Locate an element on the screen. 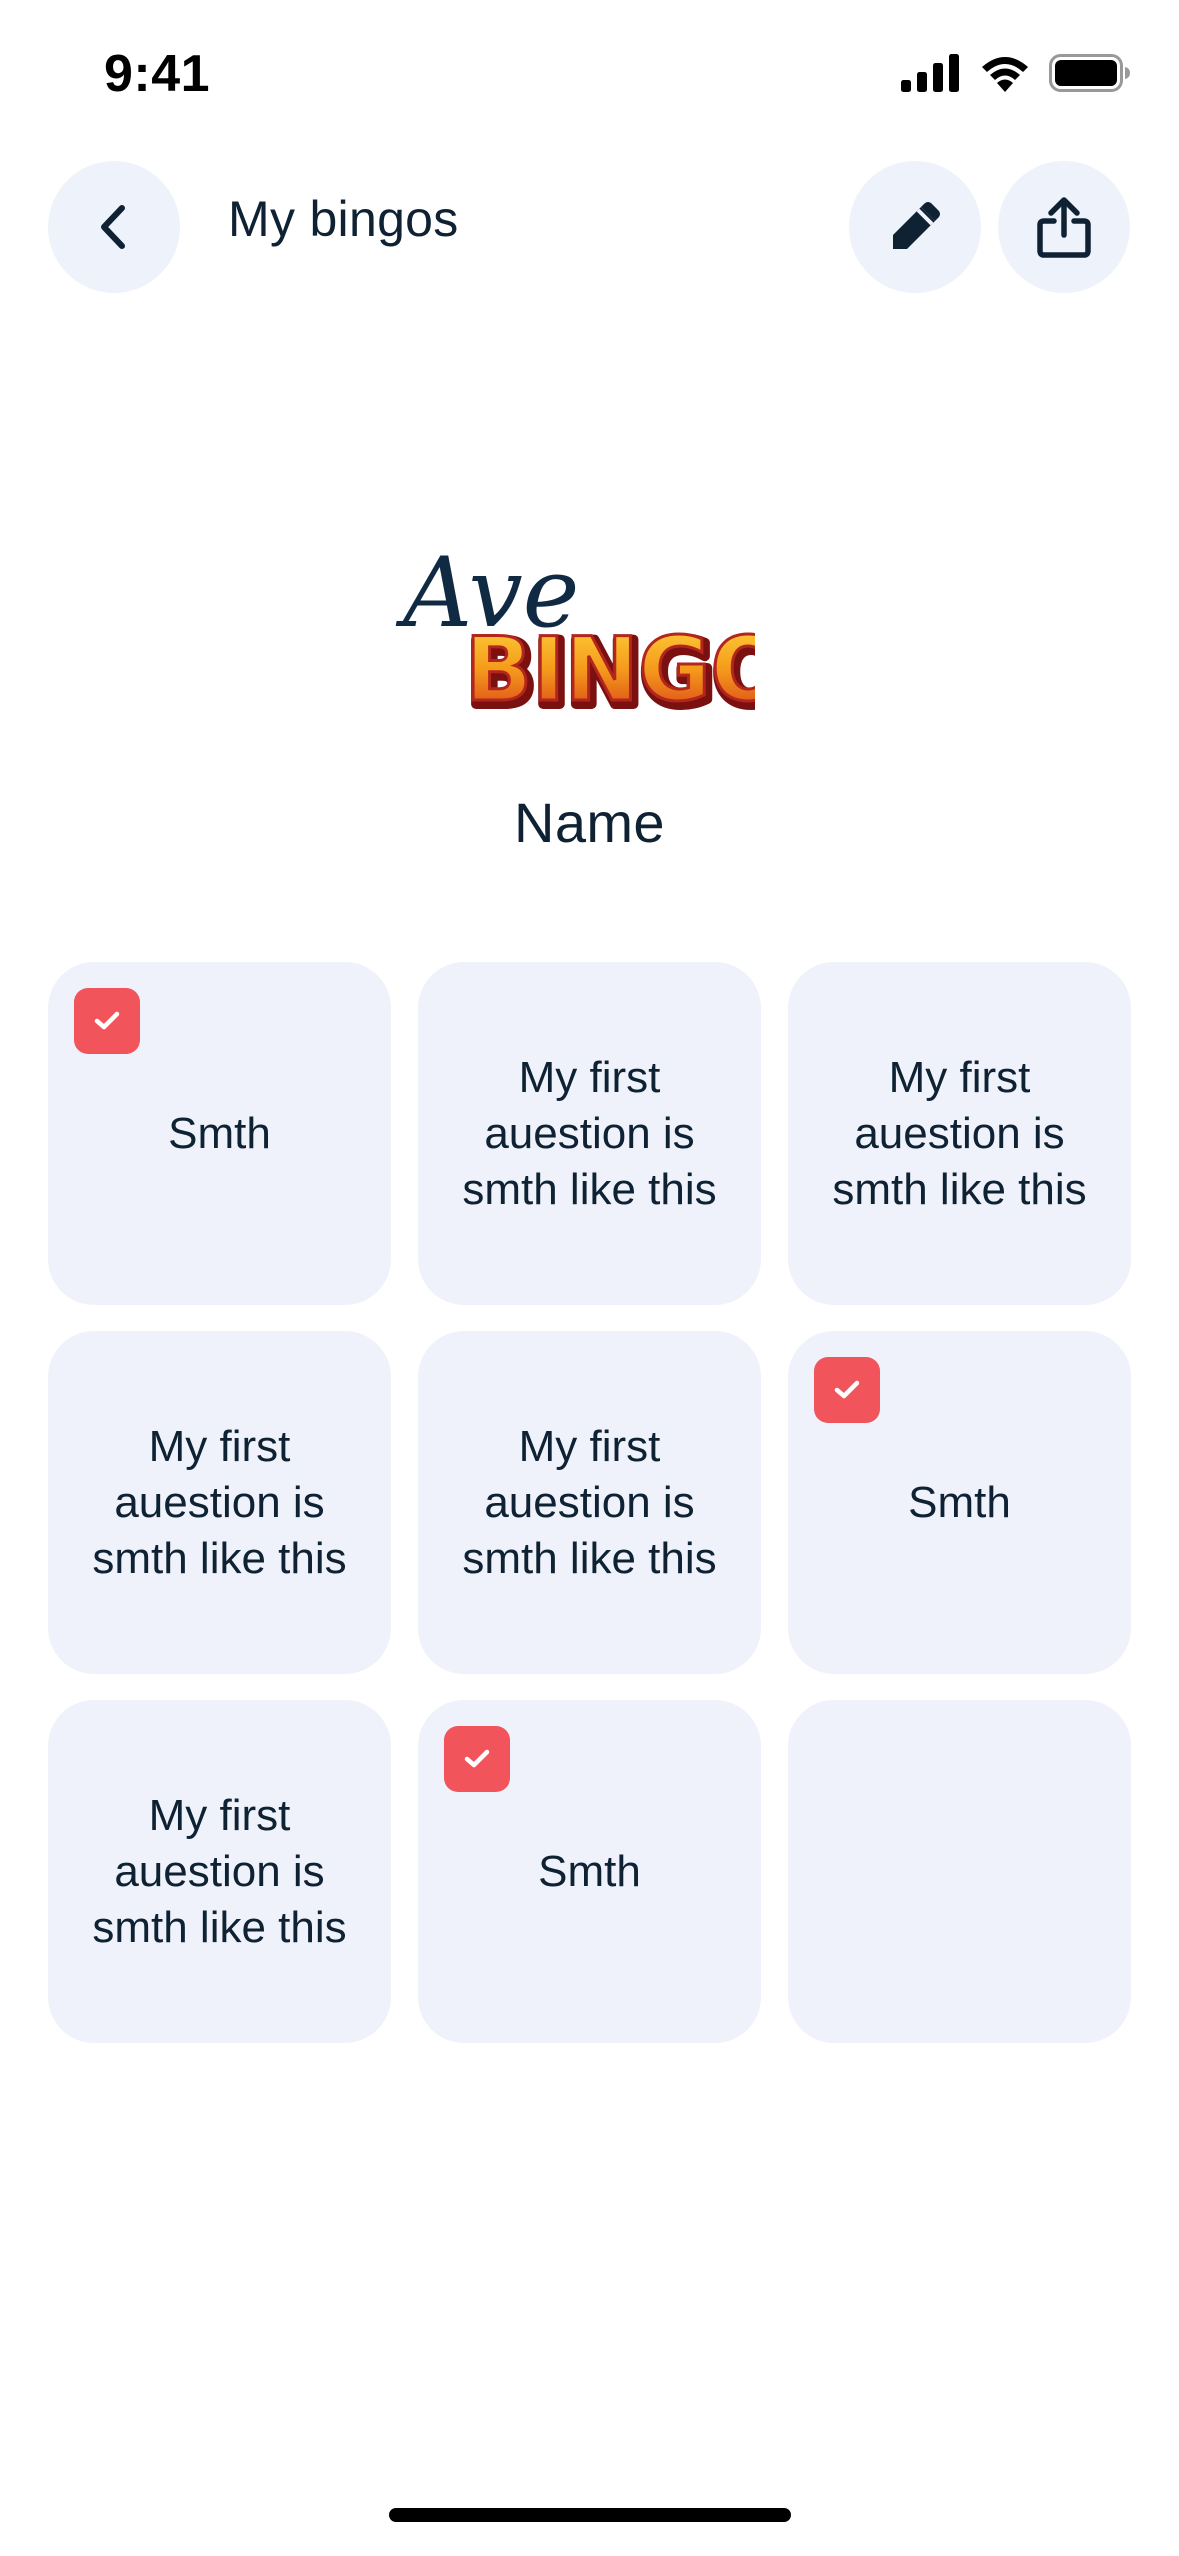 This screenshot has width=1179, height=2556. cellular-signal-icon is located at coordinates (930, 73).